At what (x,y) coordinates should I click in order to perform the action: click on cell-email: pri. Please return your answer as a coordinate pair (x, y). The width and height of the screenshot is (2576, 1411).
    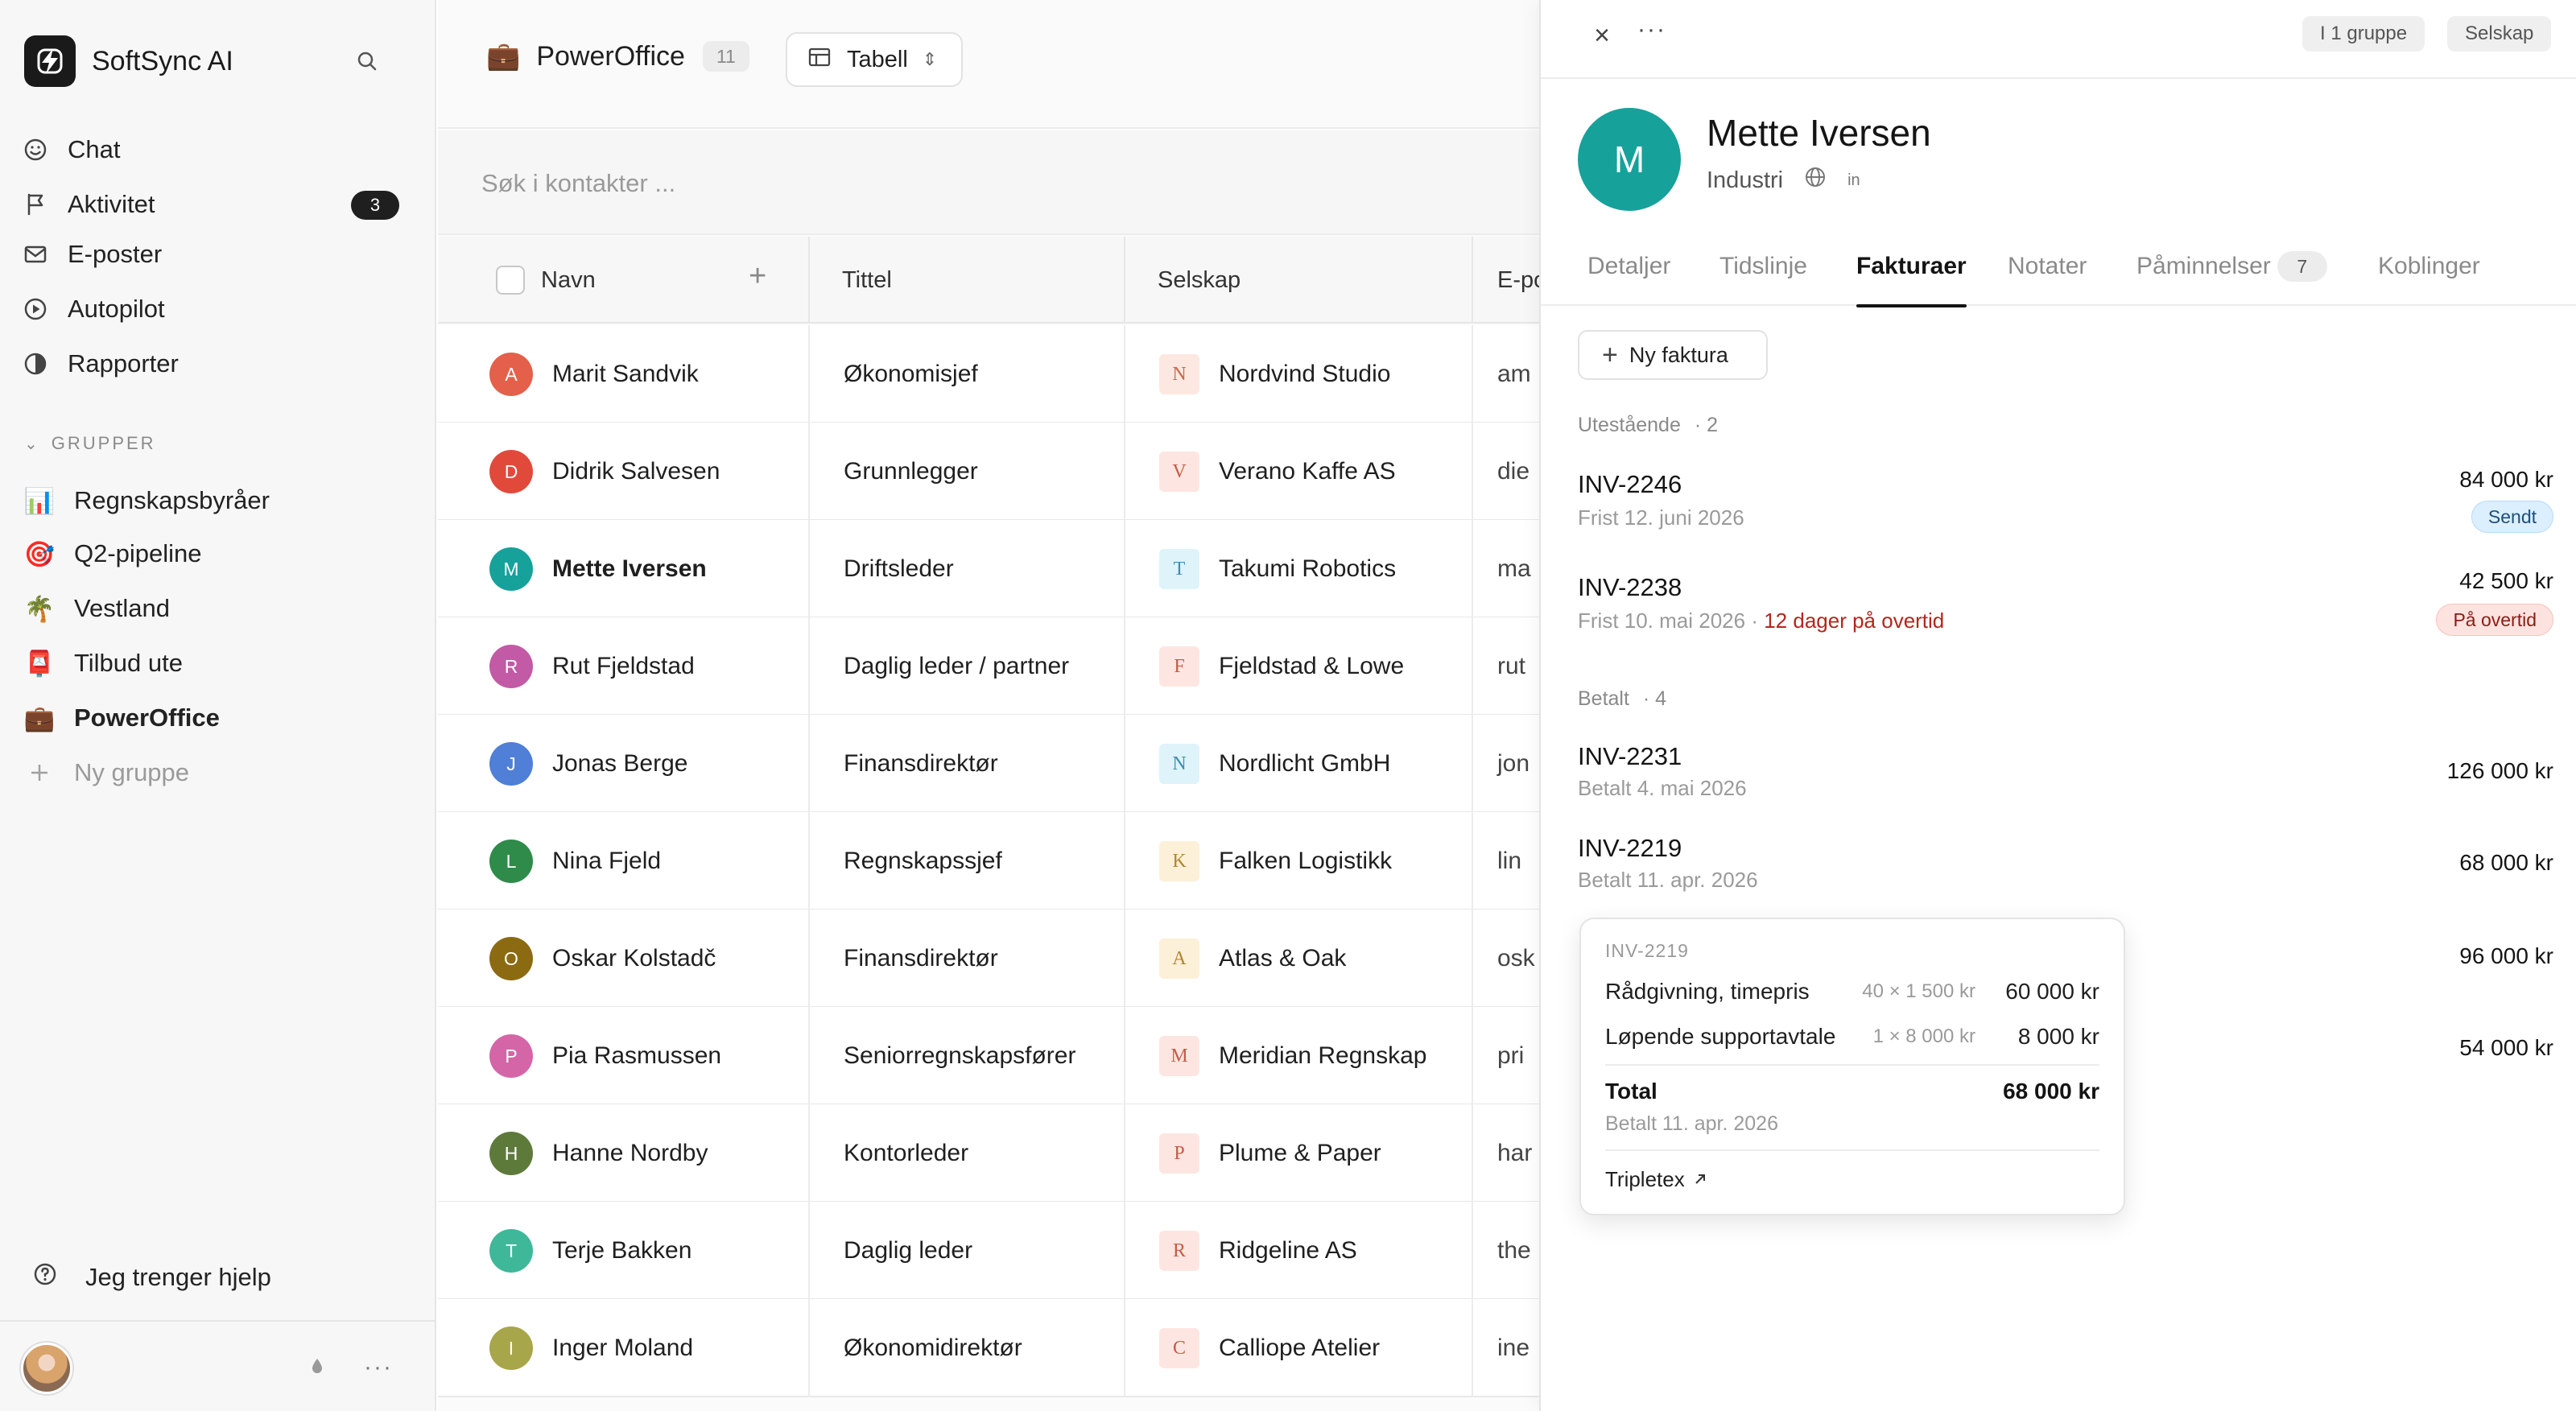
    Looking at the image, I should click on (1506, 1056).